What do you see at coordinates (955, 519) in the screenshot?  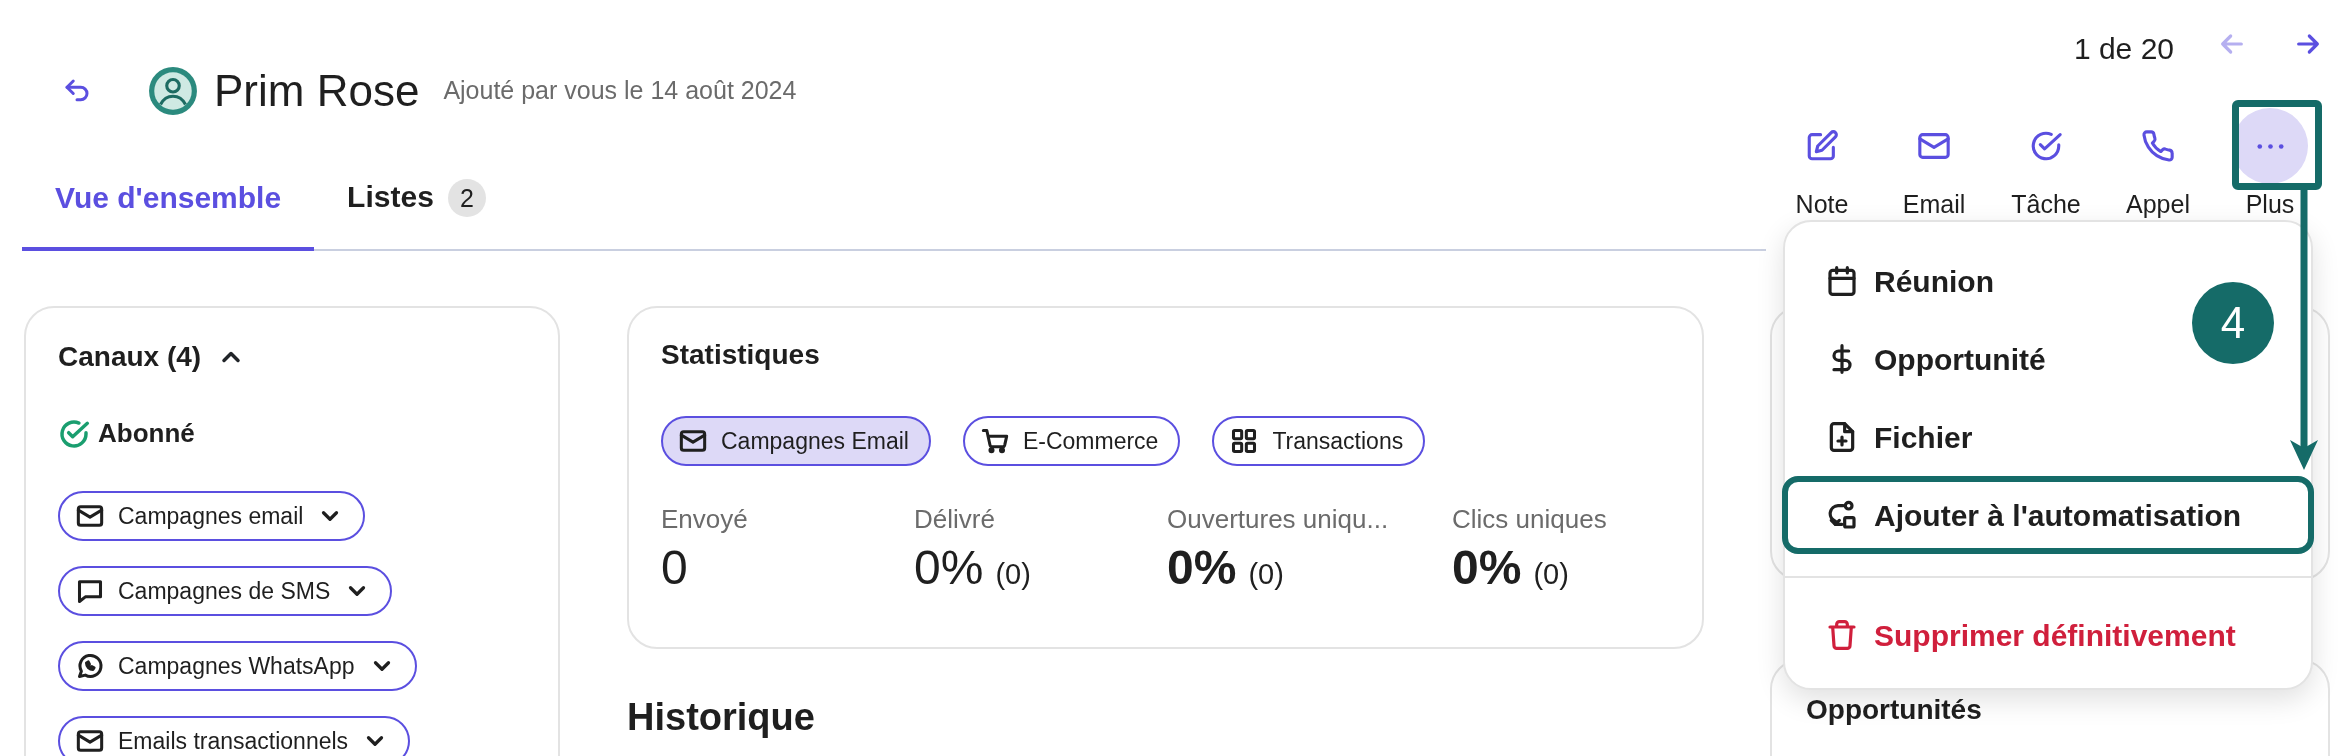 I see `metric-label: Délivré` at bounding box center [955, 519].